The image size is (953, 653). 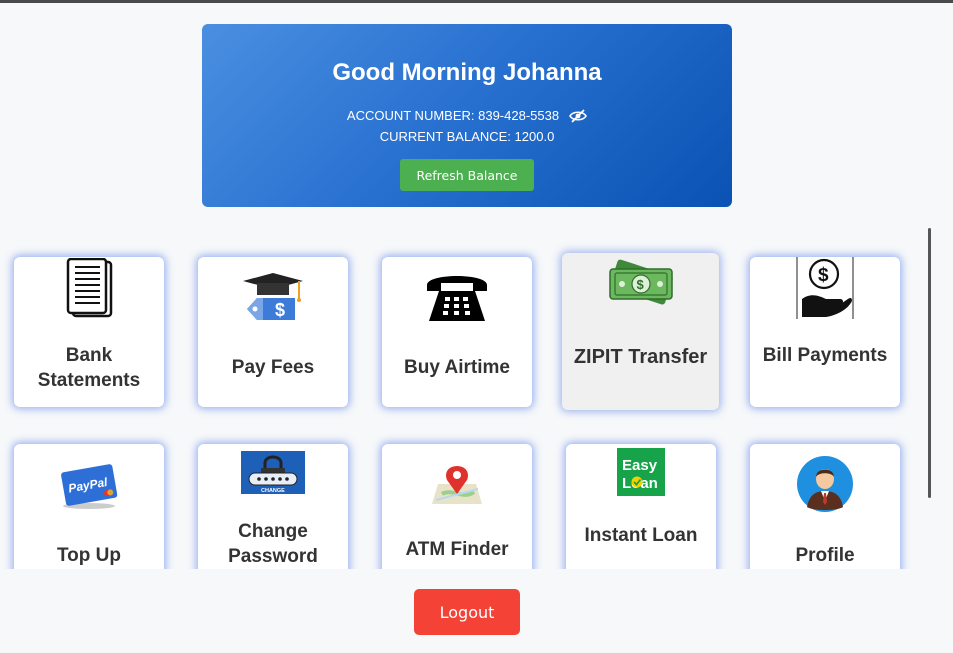 I want to click on graduation-fee-icon: $, so click(x=273, y=297).